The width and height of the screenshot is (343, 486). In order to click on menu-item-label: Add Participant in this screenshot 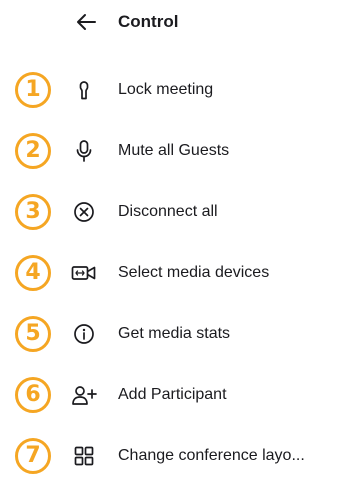, I will do `click(172, 394)`.